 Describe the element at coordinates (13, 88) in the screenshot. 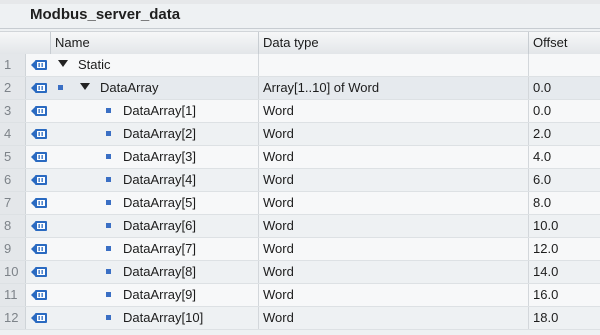

I see `row-number: 2` at that location.